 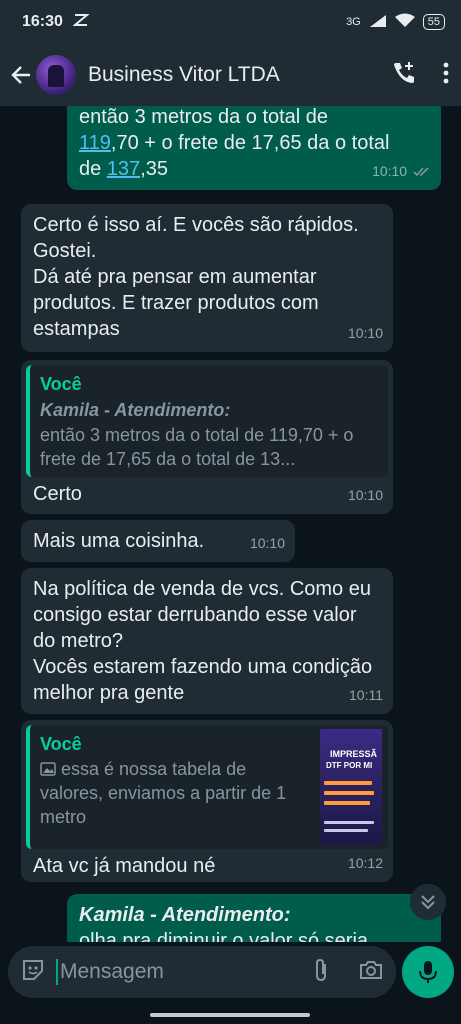 I want to click on image-thumbnail: IMPRESSÃ DTF POR MI, so click(x=351, y=787).